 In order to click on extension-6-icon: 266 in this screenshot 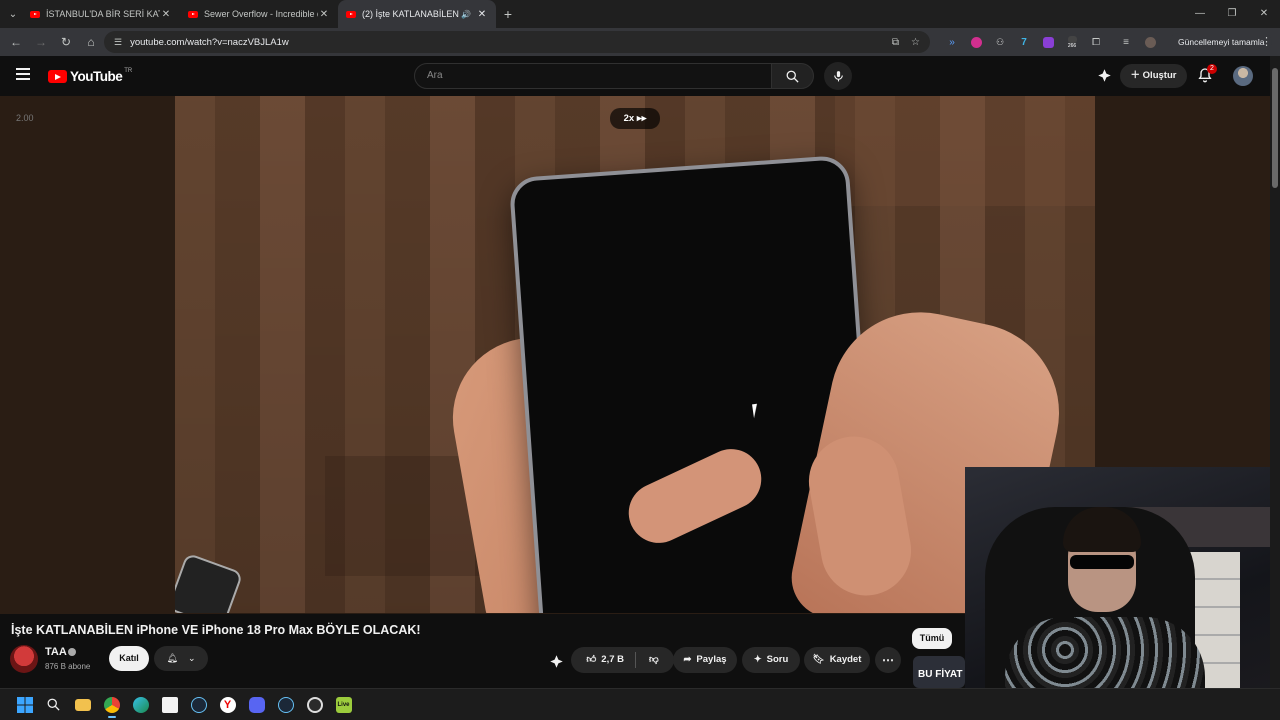, I will do `click(1072, 42)`.